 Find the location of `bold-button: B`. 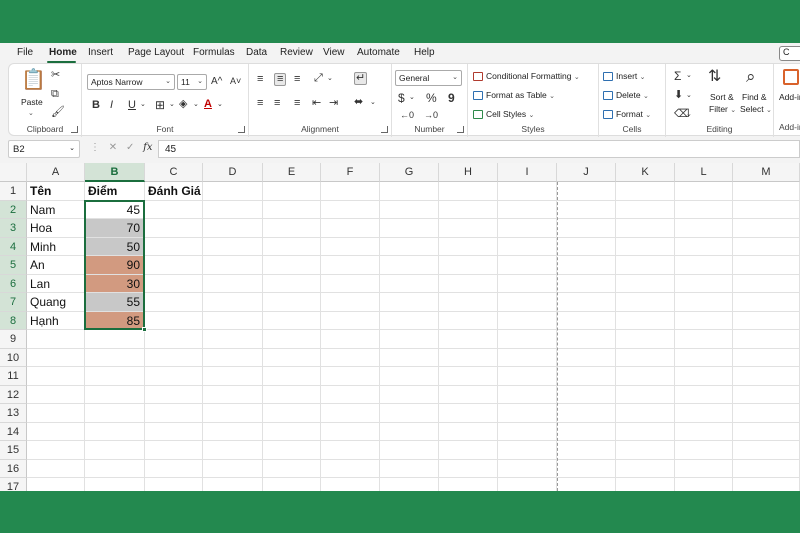

bold-button: B is located at coordinates (96, 105).